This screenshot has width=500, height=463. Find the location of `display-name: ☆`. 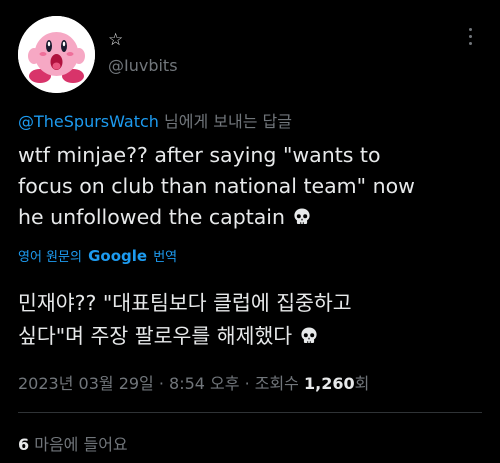

display-name: ☆ is located at coordinates (115, 40).